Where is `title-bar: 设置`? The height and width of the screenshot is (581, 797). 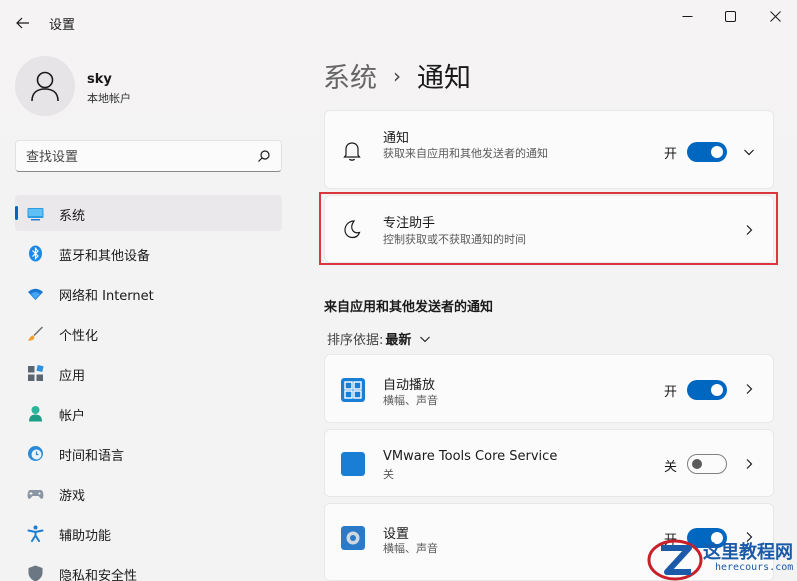
title-bar: 设置 is located at coordinates (398, 22).